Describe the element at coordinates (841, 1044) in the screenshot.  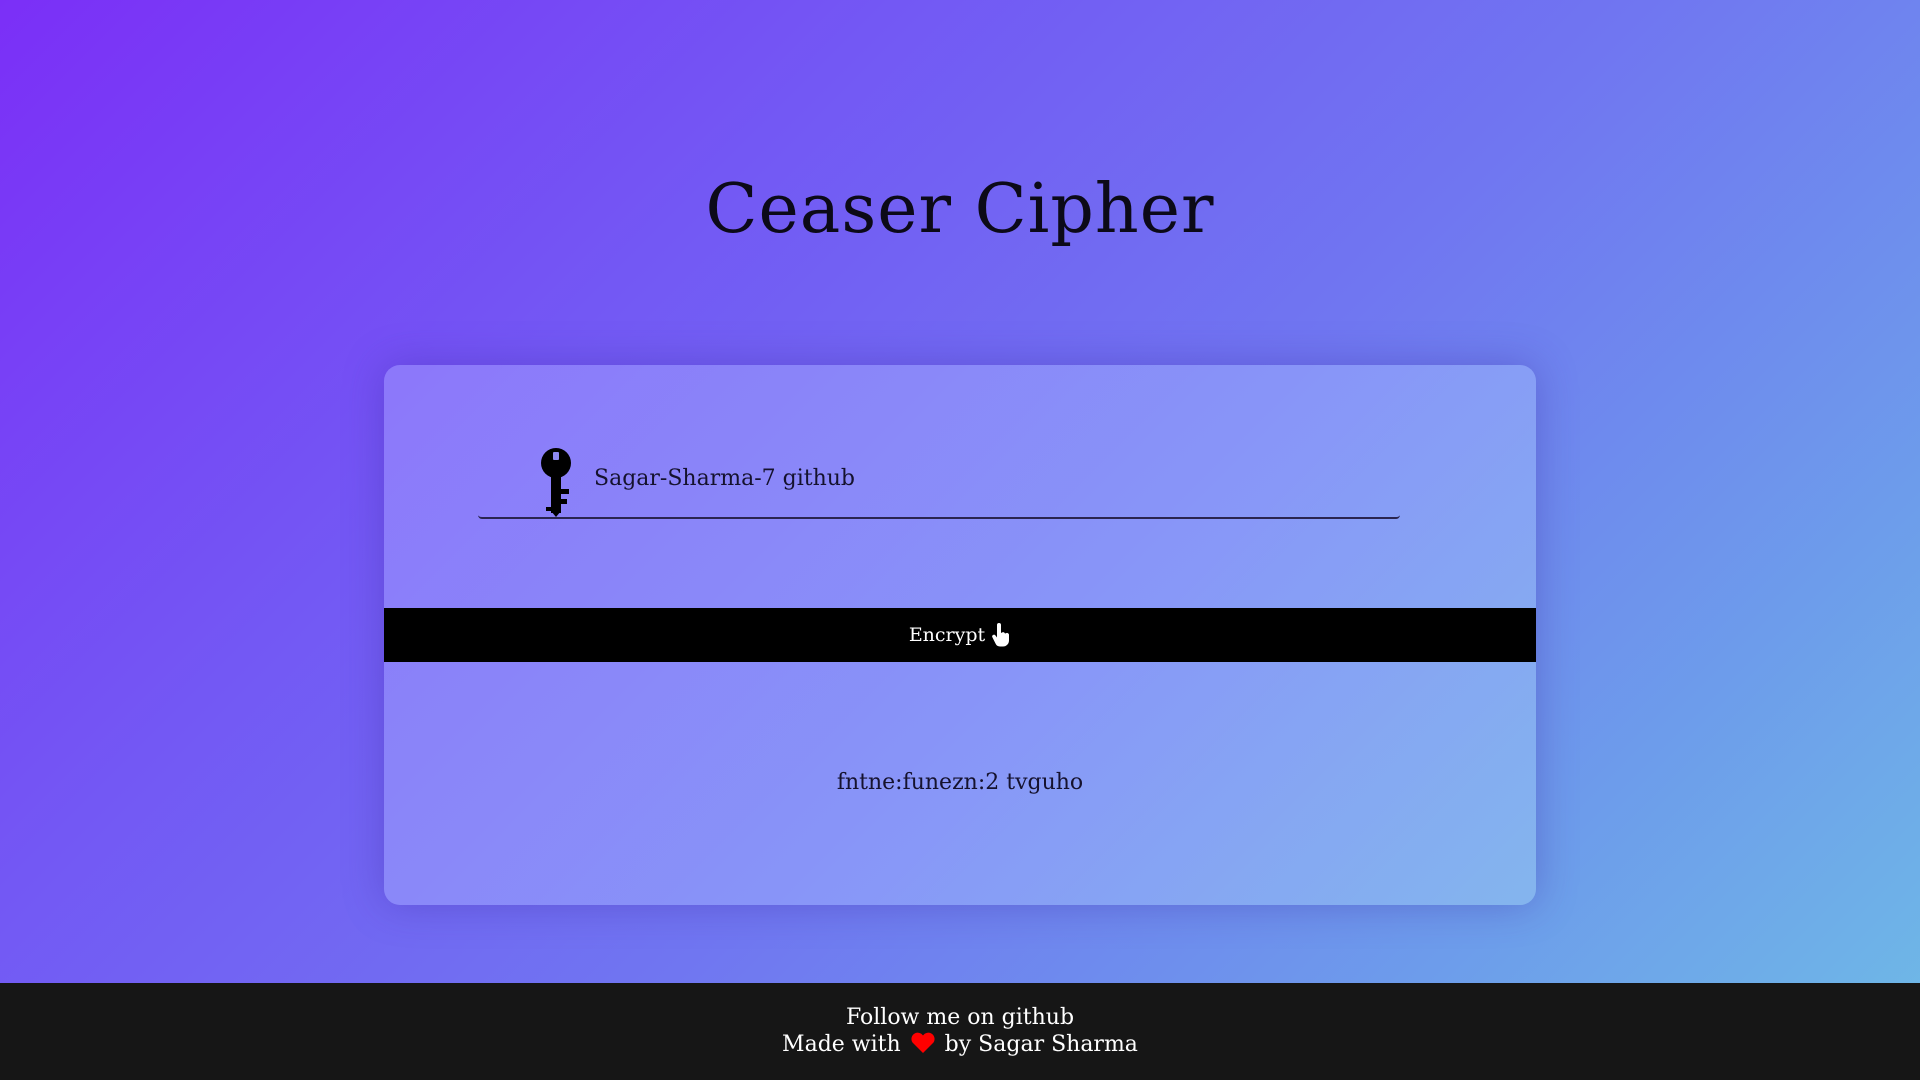
I see `made-with-prefix: Made with` at that location.